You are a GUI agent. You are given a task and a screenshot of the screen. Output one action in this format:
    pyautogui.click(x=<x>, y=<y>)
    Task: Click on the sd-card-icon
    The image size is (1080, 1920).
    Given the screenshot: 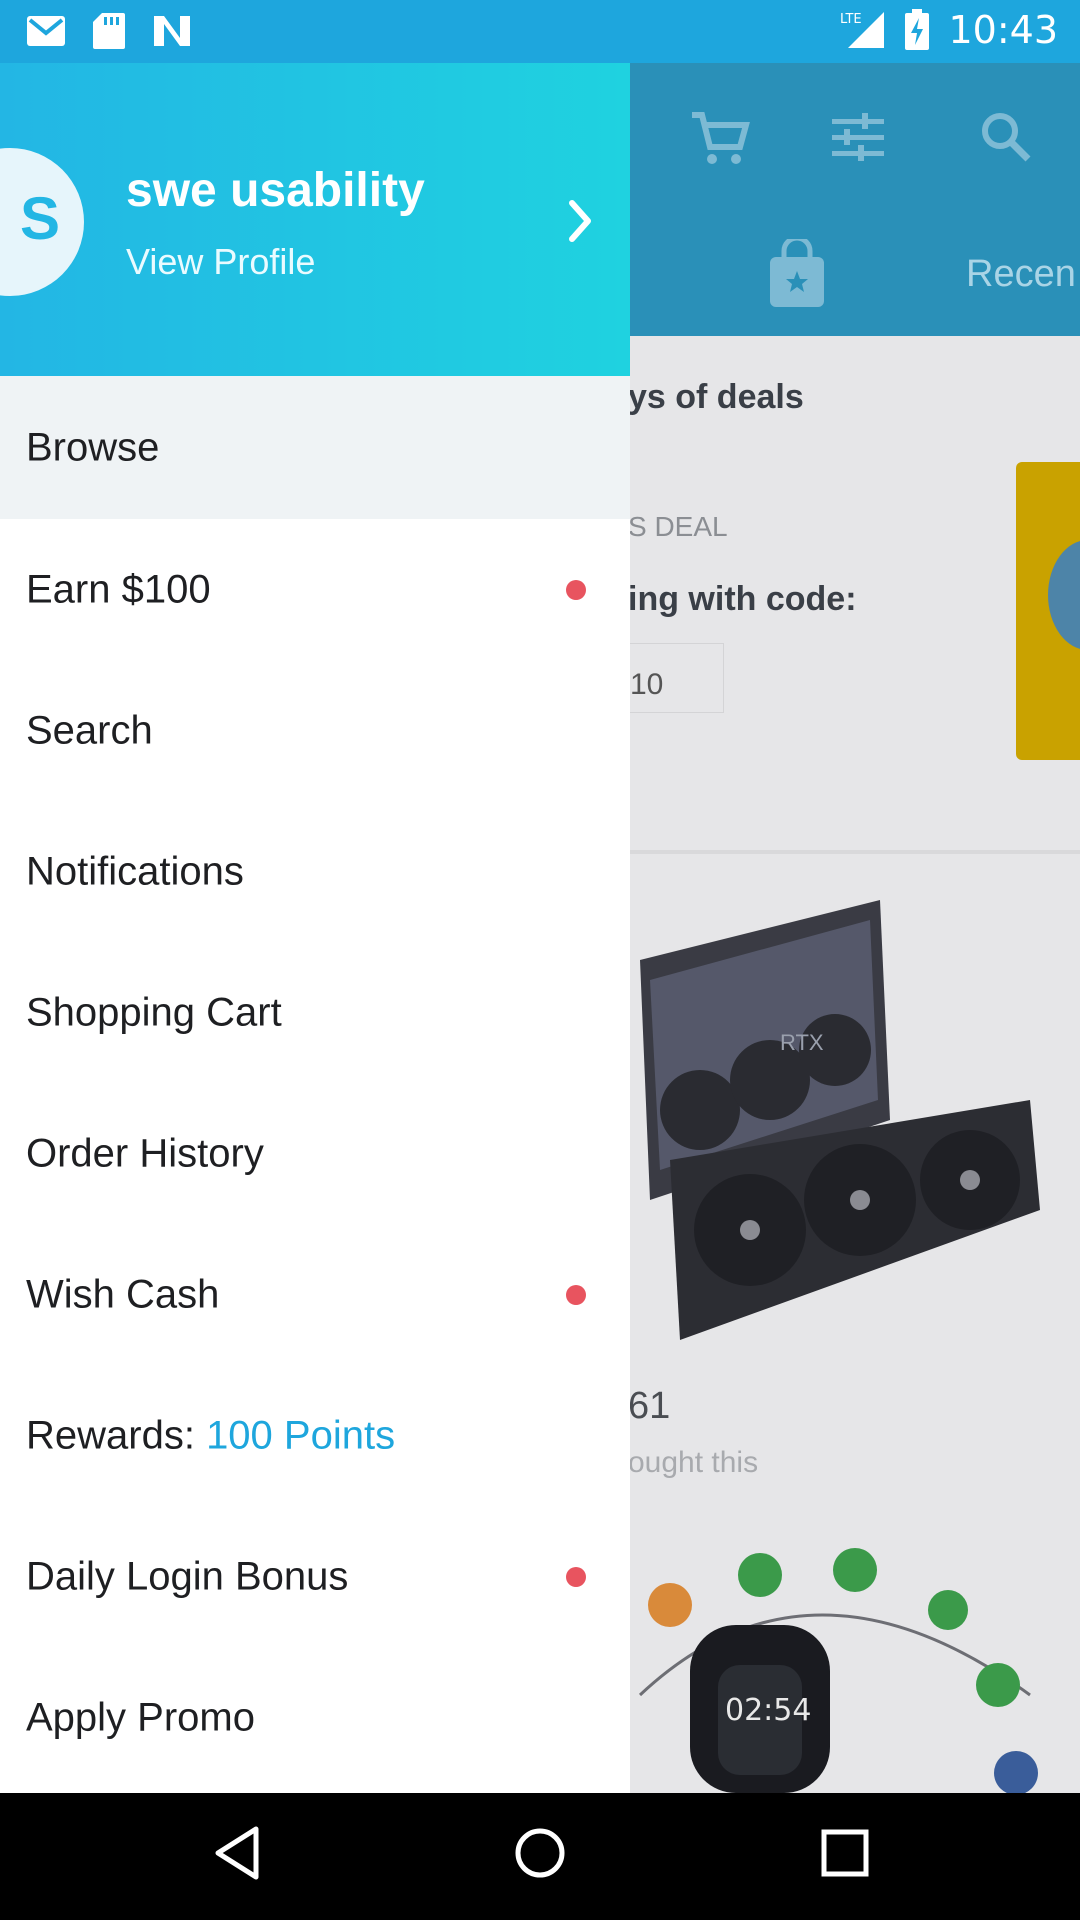 What is the action you would take?
    pyautogui.click(x=109, y=31)
    